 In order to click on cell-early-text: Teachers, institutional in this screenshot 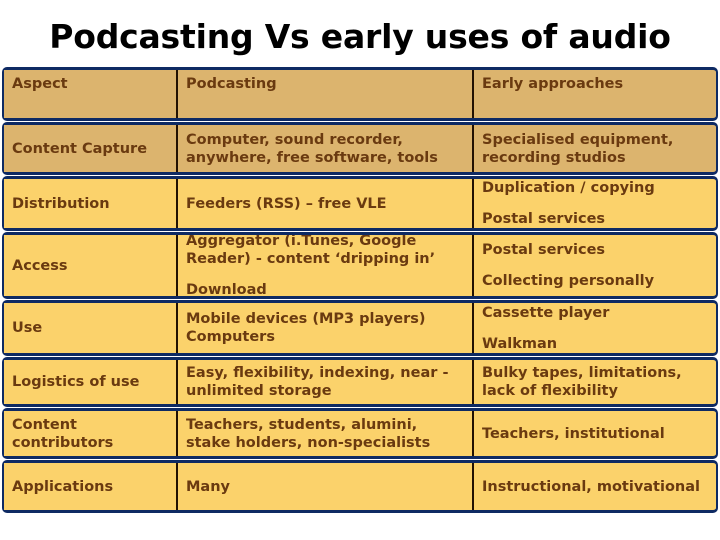, I will do `click(573, 433)`.